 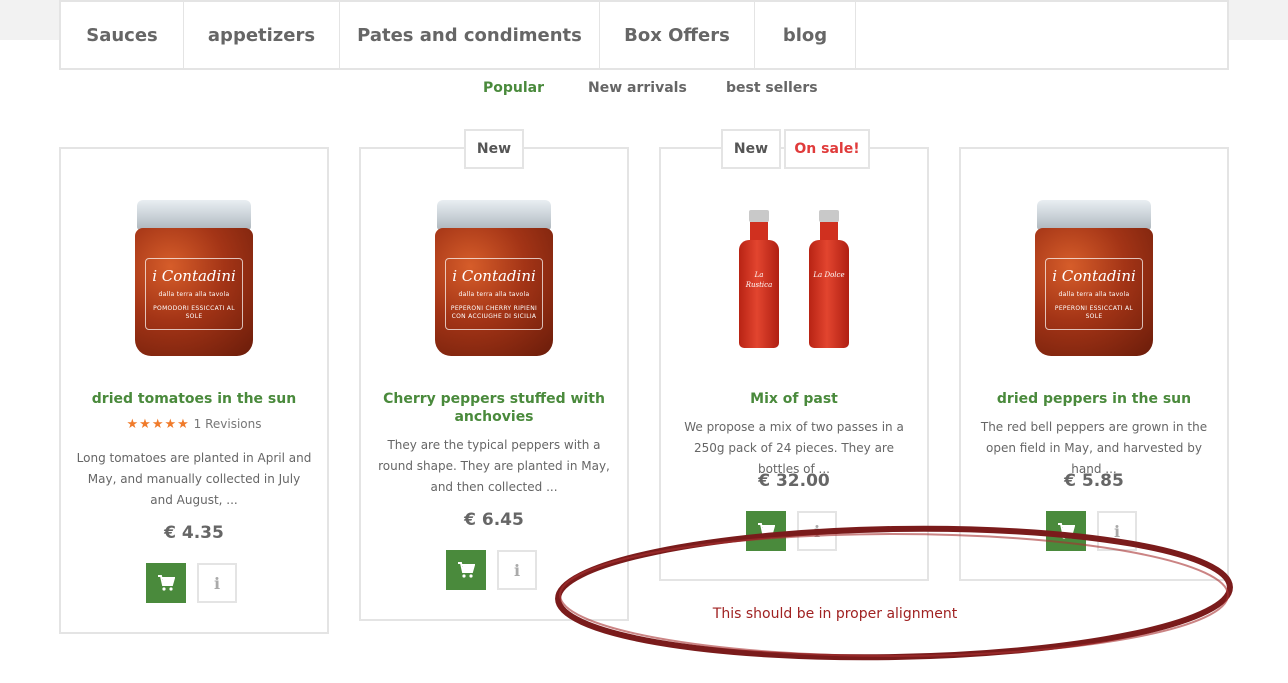 What do you see at coordinates (677, 35) in the screenshot?
I see `nav-item-box-offers: Box Offers` at bounding box center [677, 35].